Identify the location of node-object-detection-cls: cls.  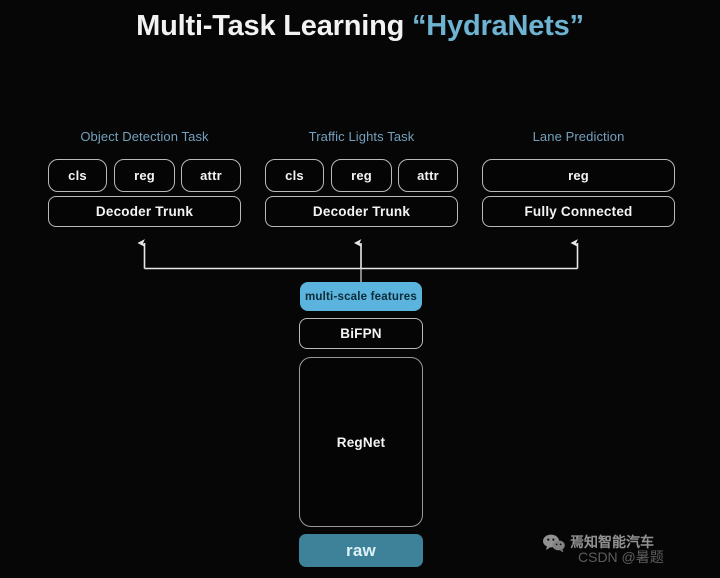
(77, 175).